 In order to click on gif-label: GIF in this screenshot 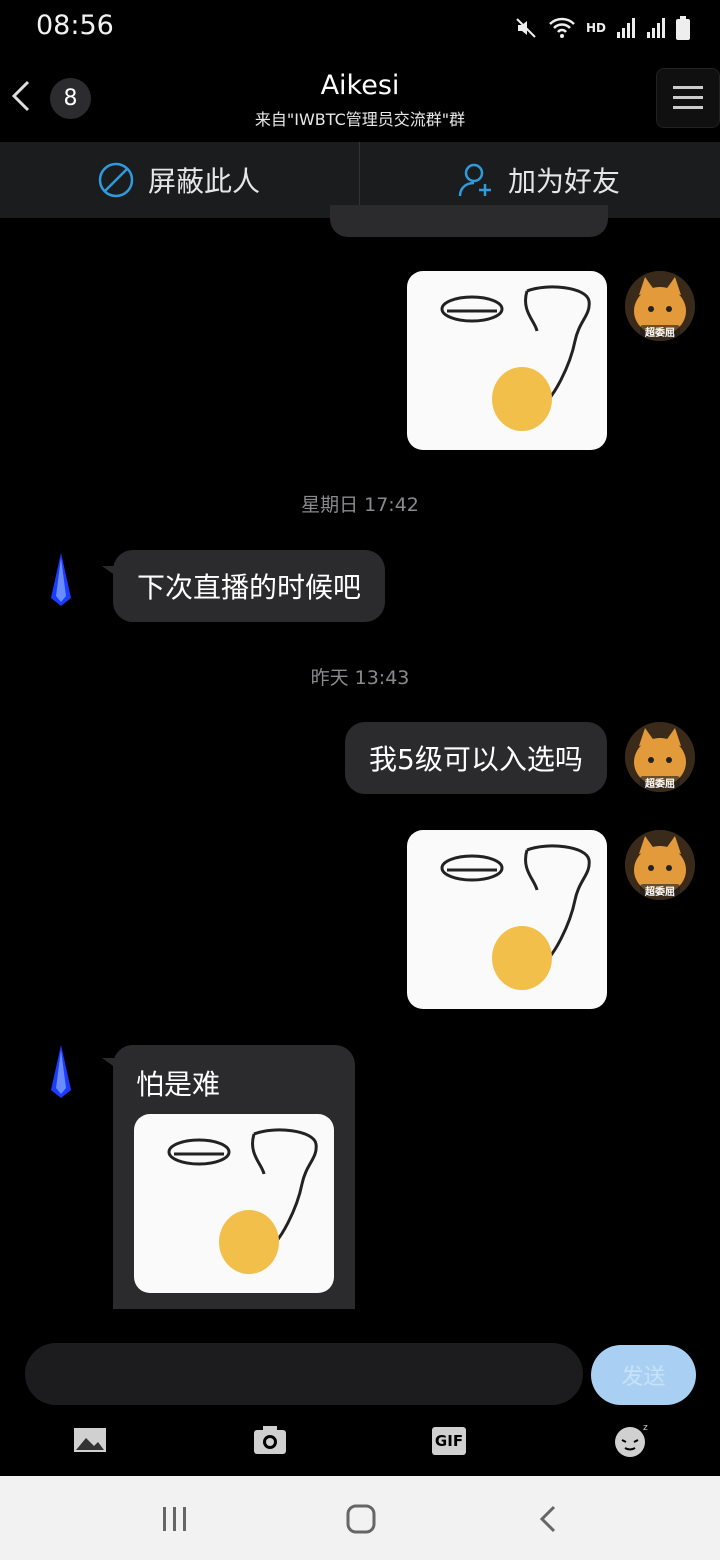, I will do `click(449, 1441)`.